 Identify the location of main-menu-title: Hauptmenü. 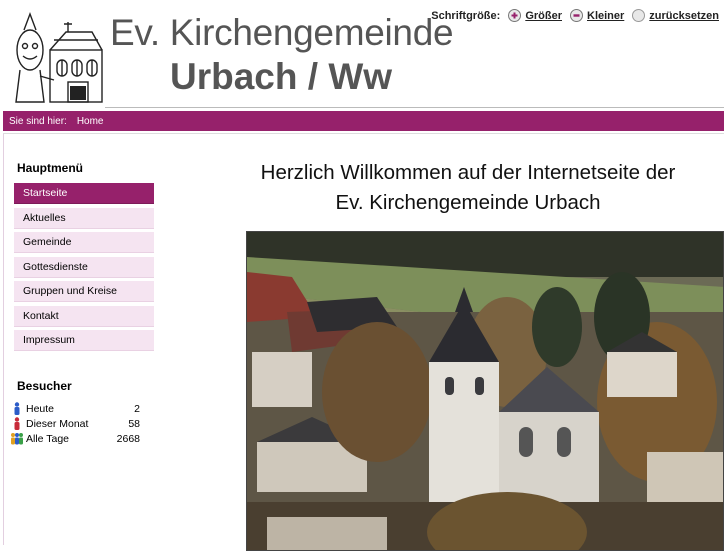
(50, 168).